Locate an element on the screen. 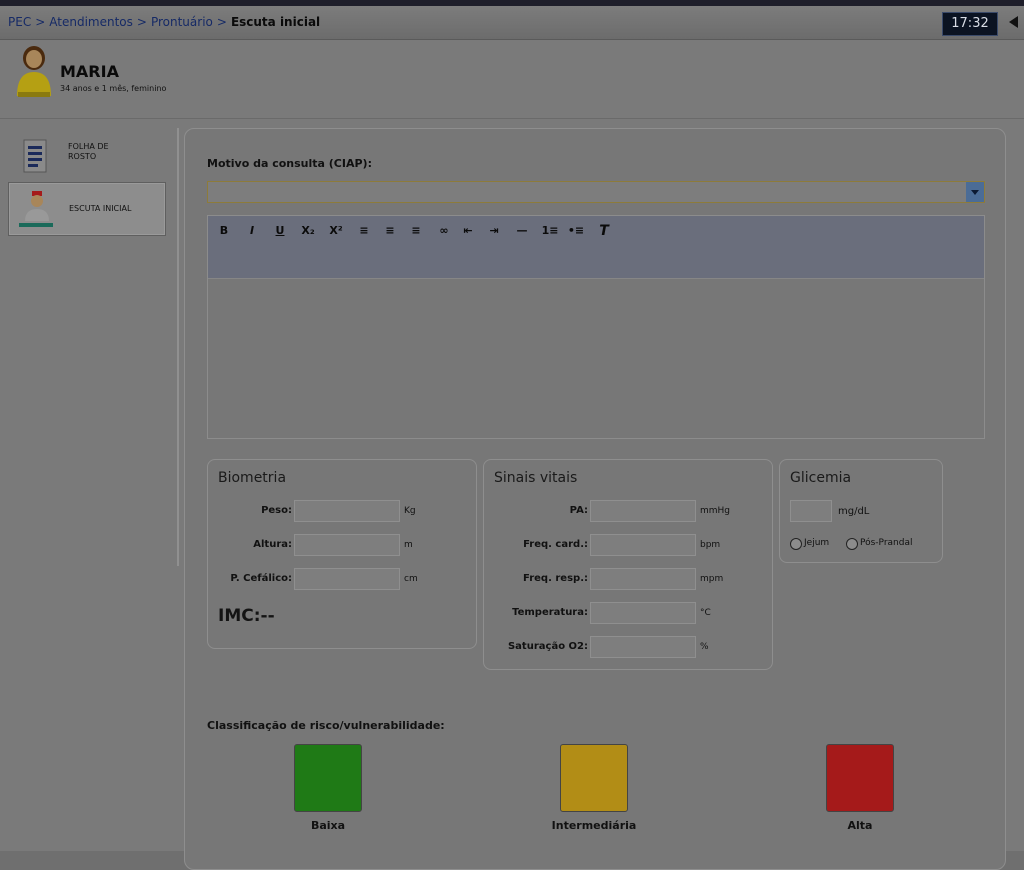  motivo-label: Motivo da consulta (CIAP): is located at coordinates (289, 163).